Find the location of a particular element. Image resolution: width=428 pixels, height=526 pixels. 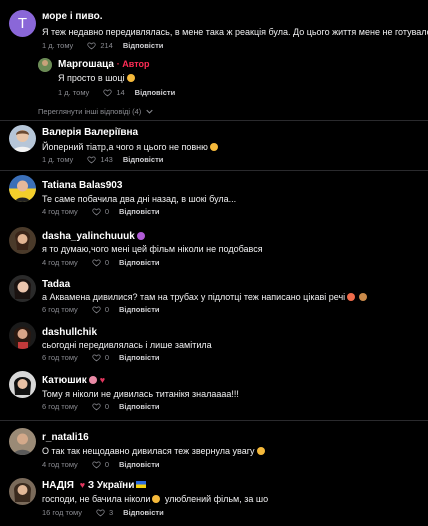

comment-author: Катюшик ♥ is located at coordinates (73, 380).